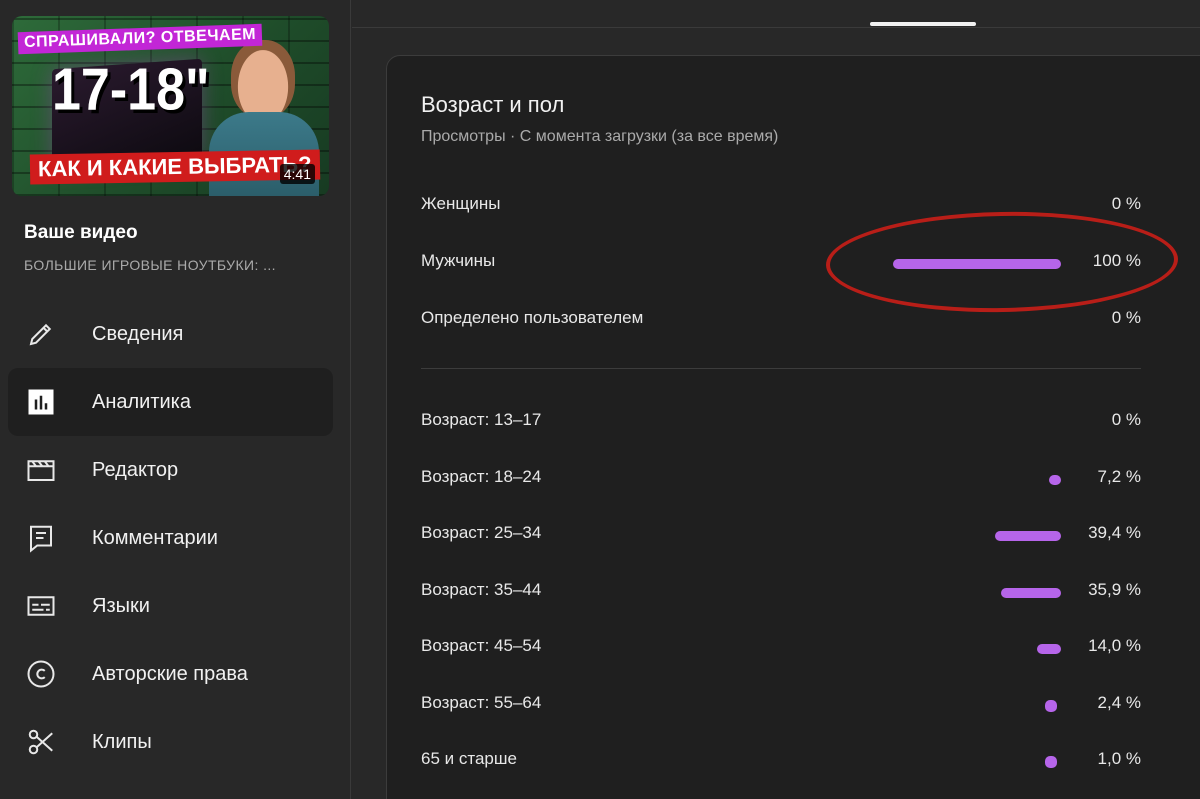 The width and height of the screenshot is (1200, 799). Describe the element at coordinates (458, 260) in the screenshot. I see `row-label: Мужчины` at that location.